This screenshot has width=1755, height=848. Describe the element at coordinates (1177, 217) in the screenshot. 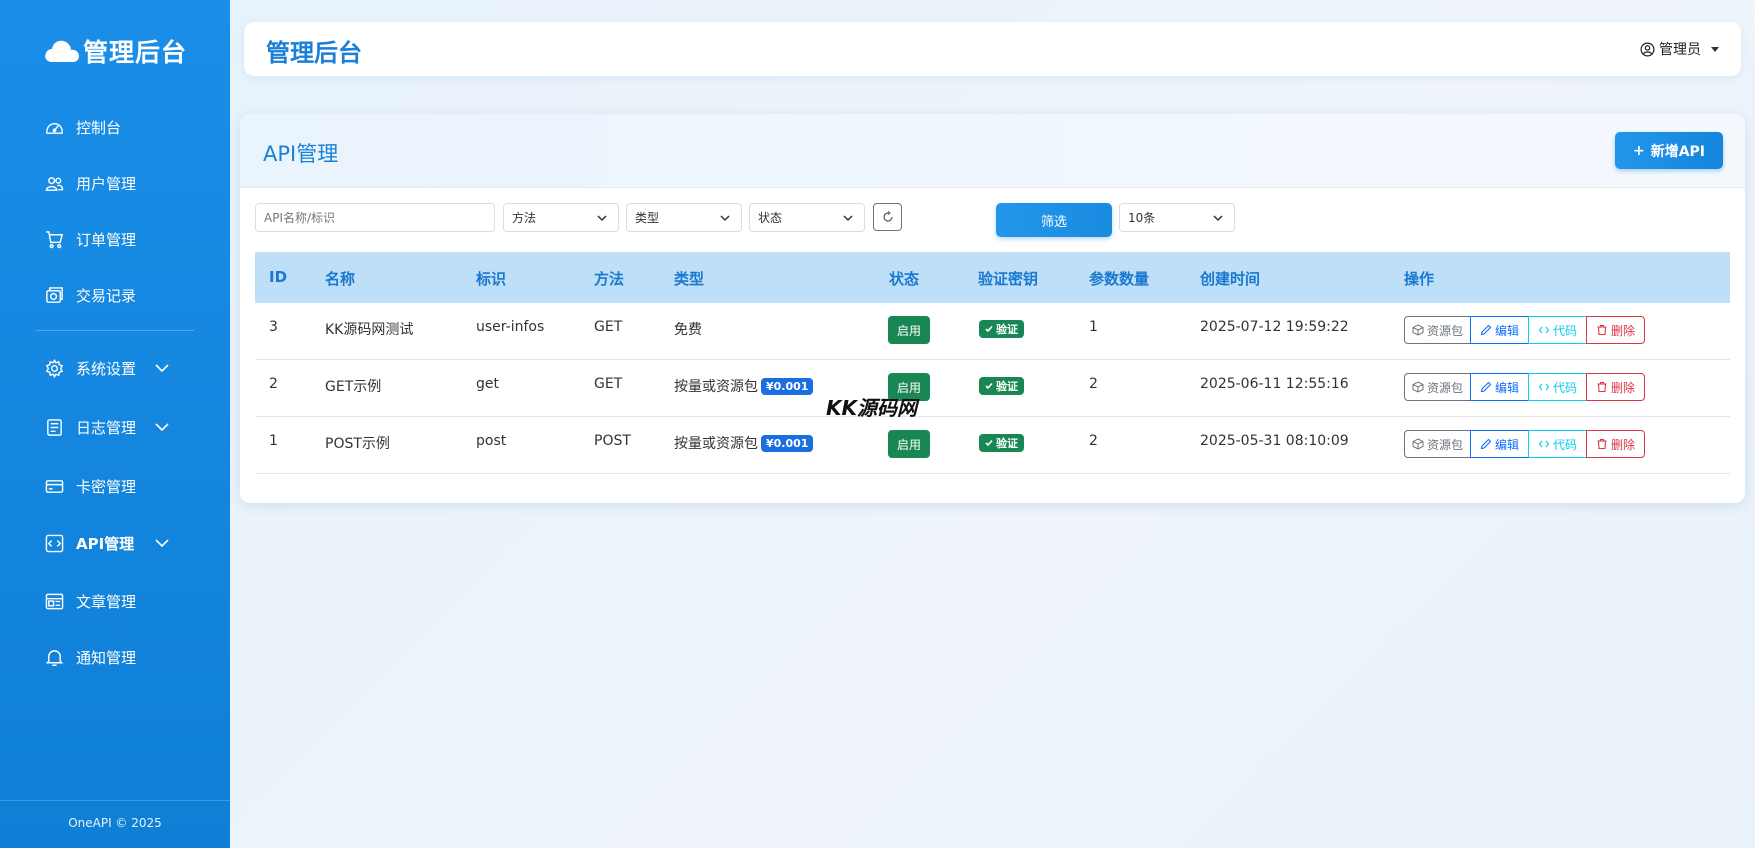

I see `page-size-select: 10条` at that location.